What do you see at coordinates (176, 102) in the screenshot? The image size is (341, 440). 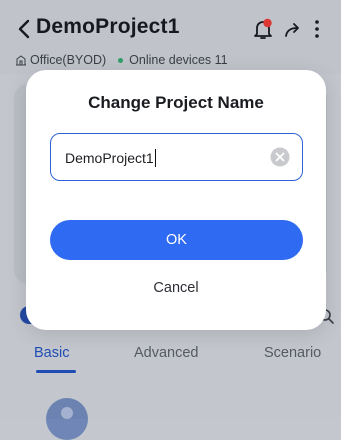 I see `dialog-title: Change Project Name` at bounding box center [176, 102].